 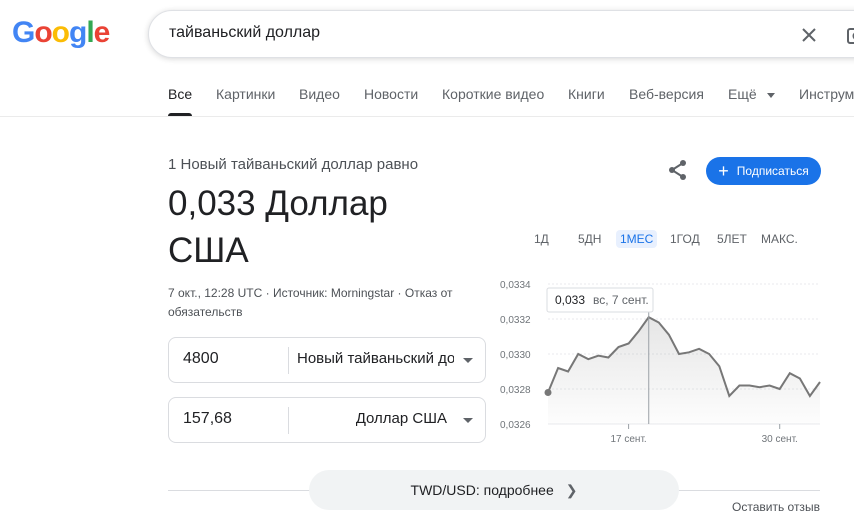 What do you see at coordinates (327, 420) in the screenshot?
I see `to-currency-row: Доллар США` at bounding box center [327, 420].